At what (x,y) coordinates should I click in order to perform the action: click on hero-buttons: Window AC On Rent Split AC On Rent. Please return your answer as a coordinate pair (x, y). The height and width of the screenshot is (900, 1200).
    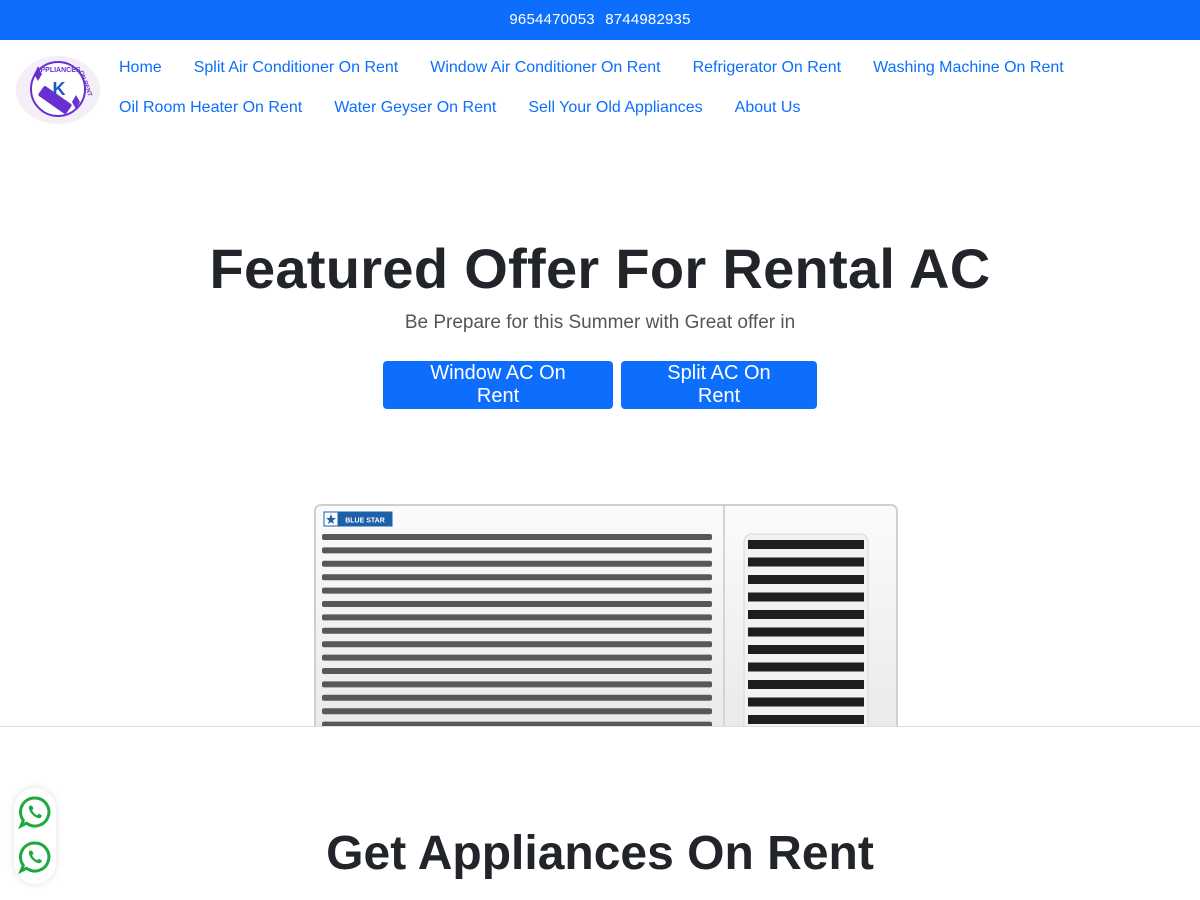
    Looking at the image, I should click on (600, 385).